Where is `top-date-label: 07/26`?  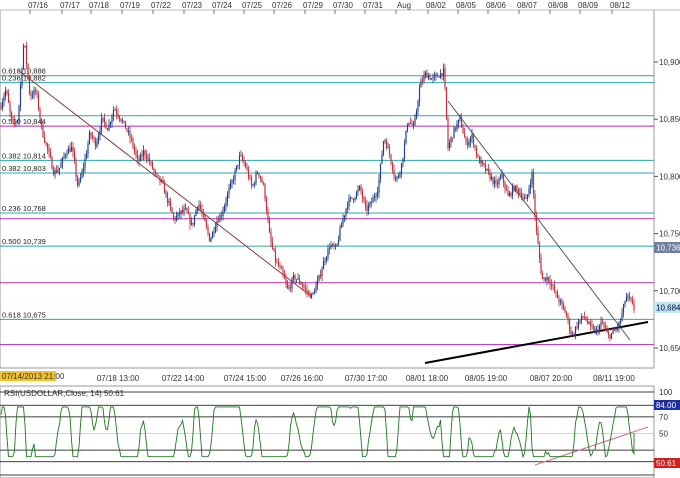
top-date-label: 07/26 is located at coordinates (282, 5).